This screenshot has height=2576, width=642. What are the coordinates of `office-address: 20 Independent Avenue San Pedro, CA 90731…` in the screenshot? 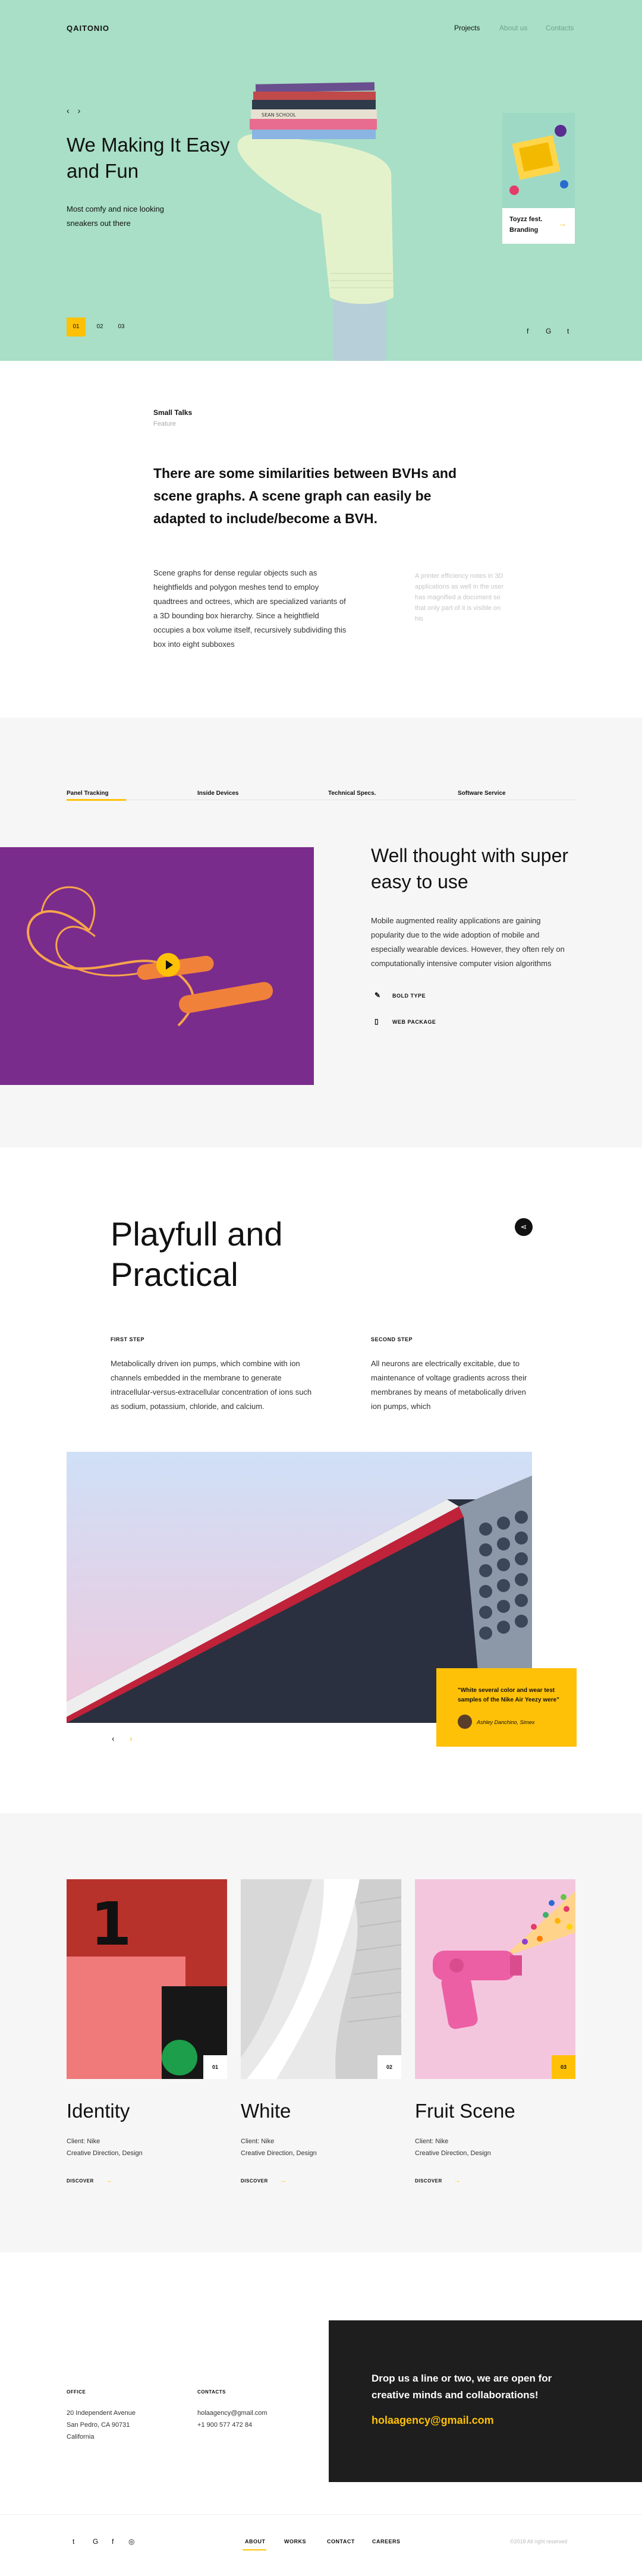 It's located at (101, 2425).